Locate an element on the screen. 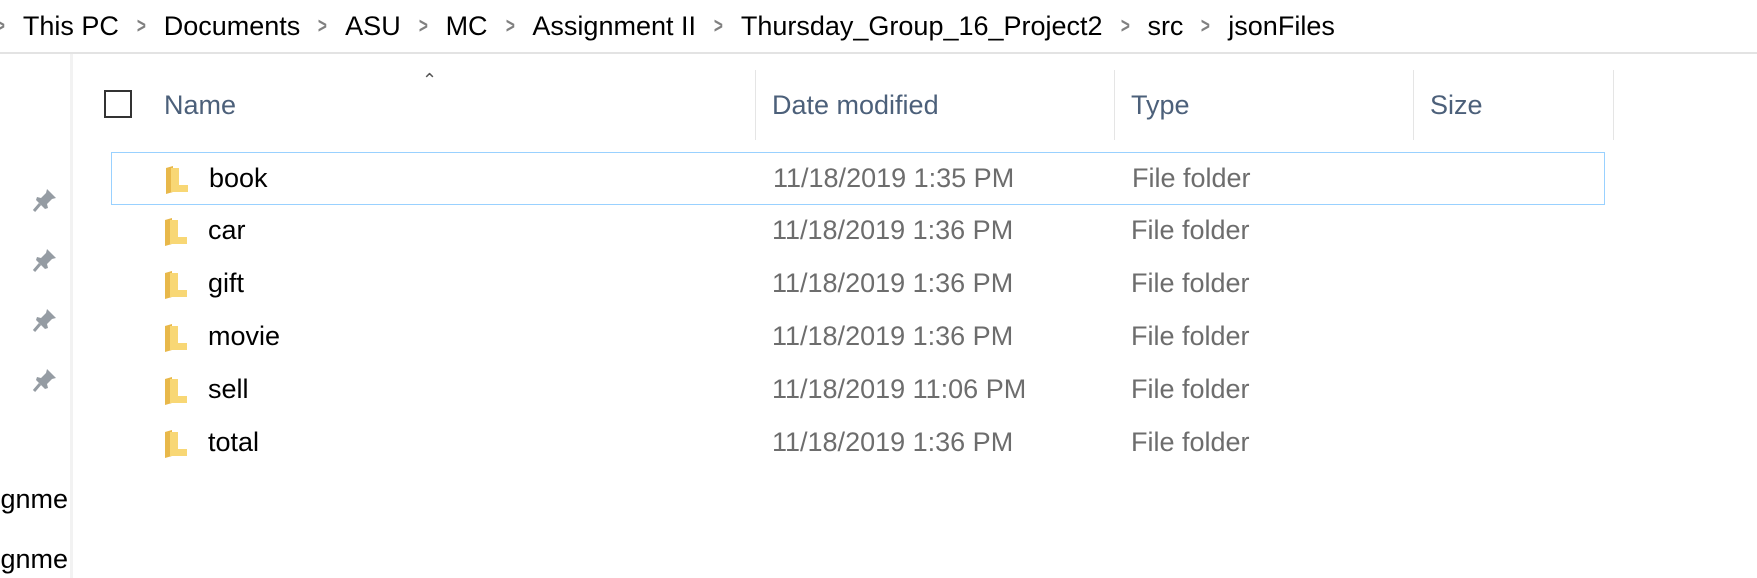 The image size is (1757, 578). column-date-label: Date modified is located at coordinates (855, 104).